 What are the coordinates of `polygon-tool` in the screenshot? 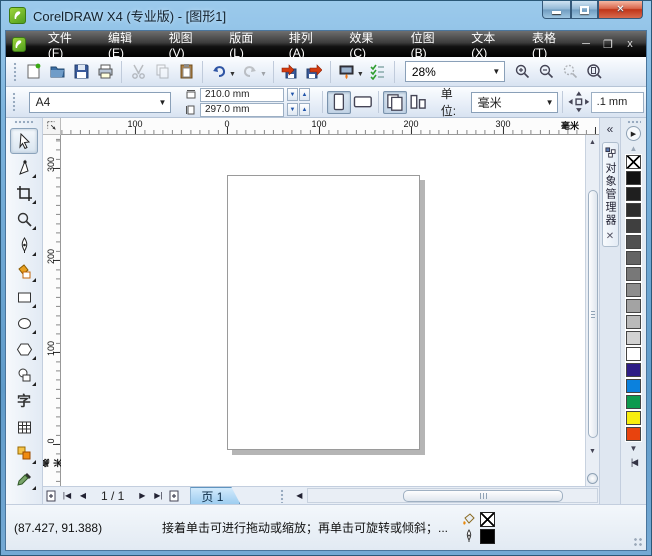 It's located at (24, 349).